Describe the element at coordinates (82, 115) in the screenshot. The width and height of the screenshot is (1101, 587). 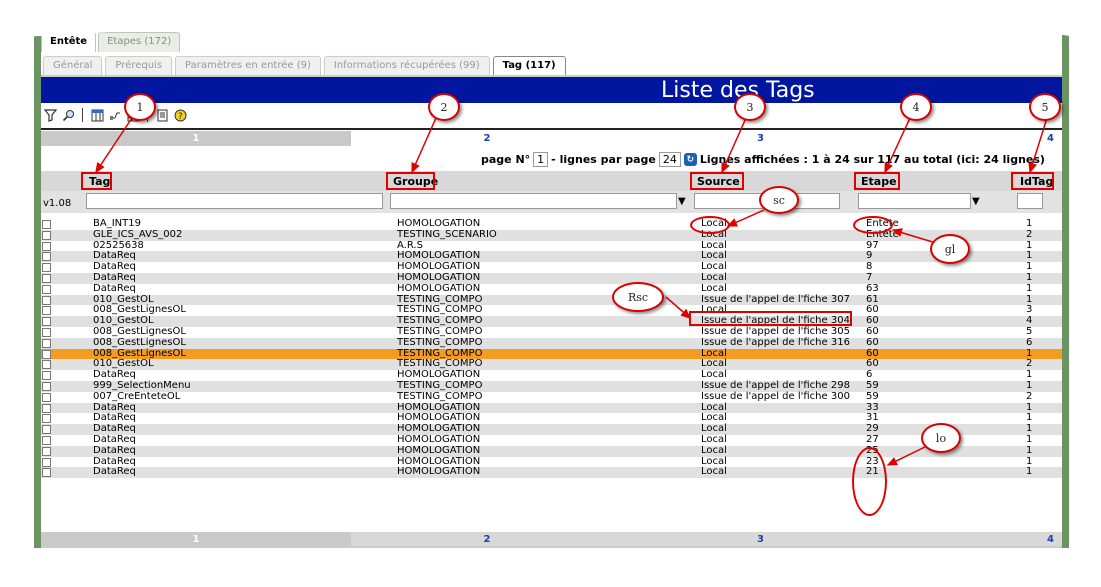
I see `toolbar-separator` at that location.